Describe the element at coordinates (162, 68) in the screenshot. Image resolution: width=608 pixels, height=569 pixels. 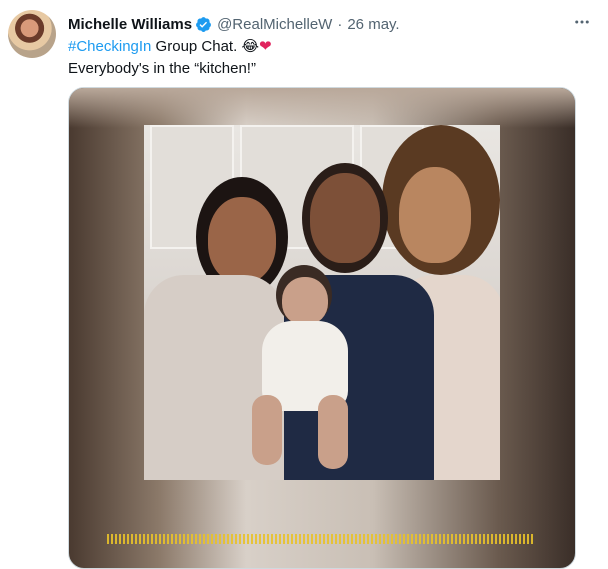
I see `tweet-text-line2: Everybody's in the “kitchen!”` at that location.